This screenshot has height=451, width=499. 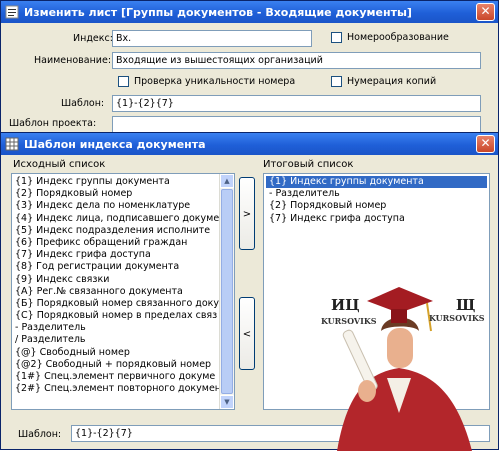 I want to click on source-item: {5} Индекс подразделения исполните, so click(x=115, y=231).